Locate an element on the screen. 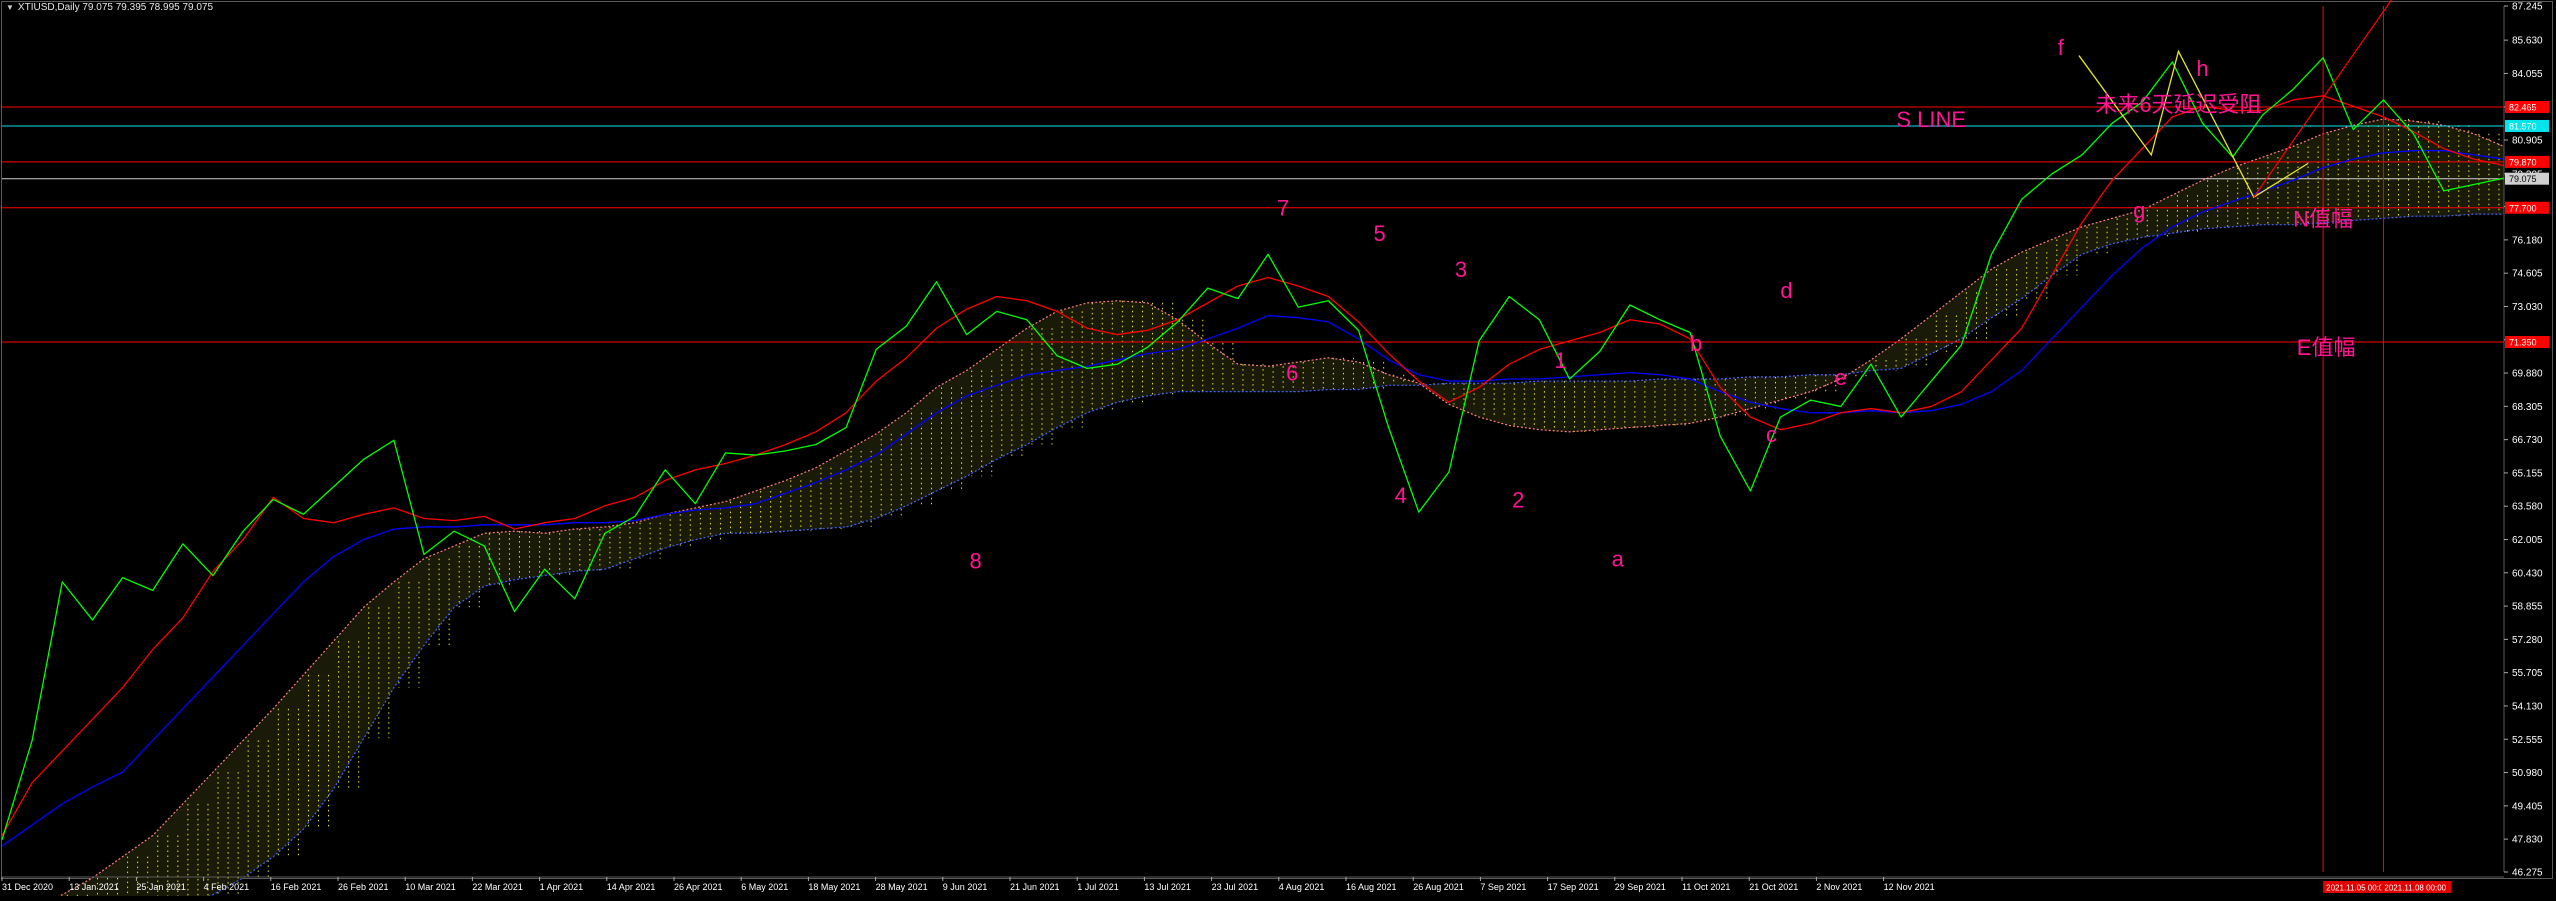 The width and height of the screenshot is (2556, 901). wave-label: b is located at coordinates (1696, 343).